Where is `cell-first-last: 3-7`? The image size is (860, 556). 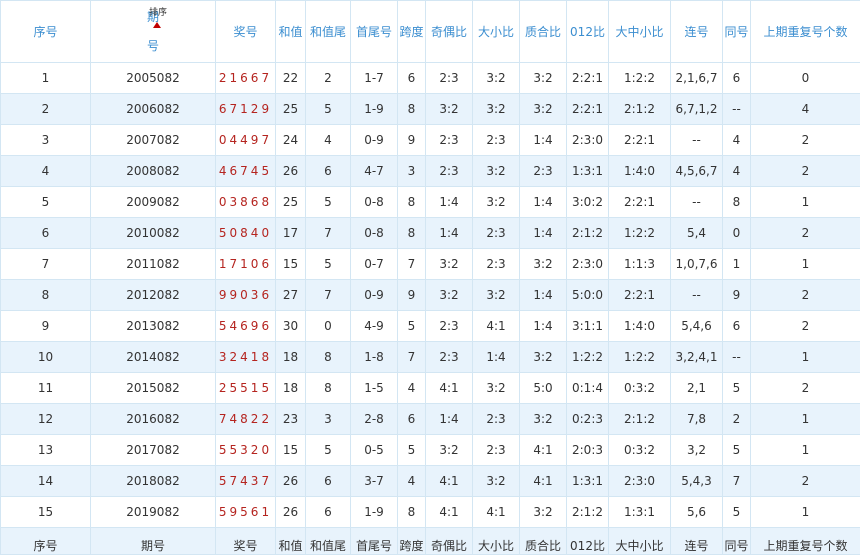
cell-first-last: 3-7 is located at coordinates (374, 481).